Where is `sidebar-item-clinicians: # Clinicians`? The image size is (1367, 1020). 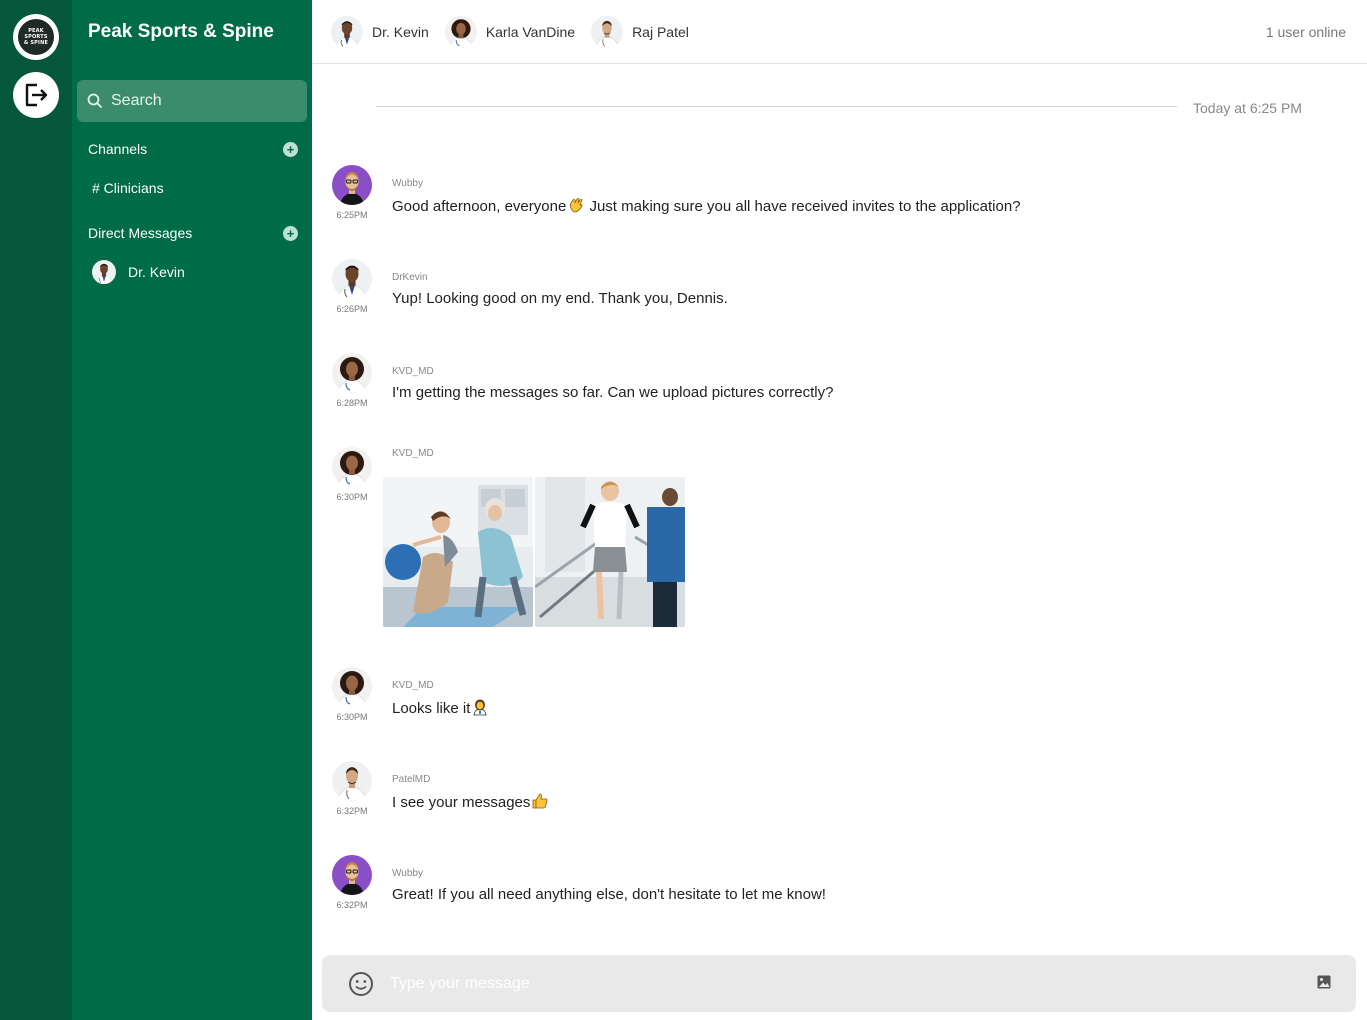
sidebar-item-clinicians: # Clinicians is located at coordinates (128, 188).